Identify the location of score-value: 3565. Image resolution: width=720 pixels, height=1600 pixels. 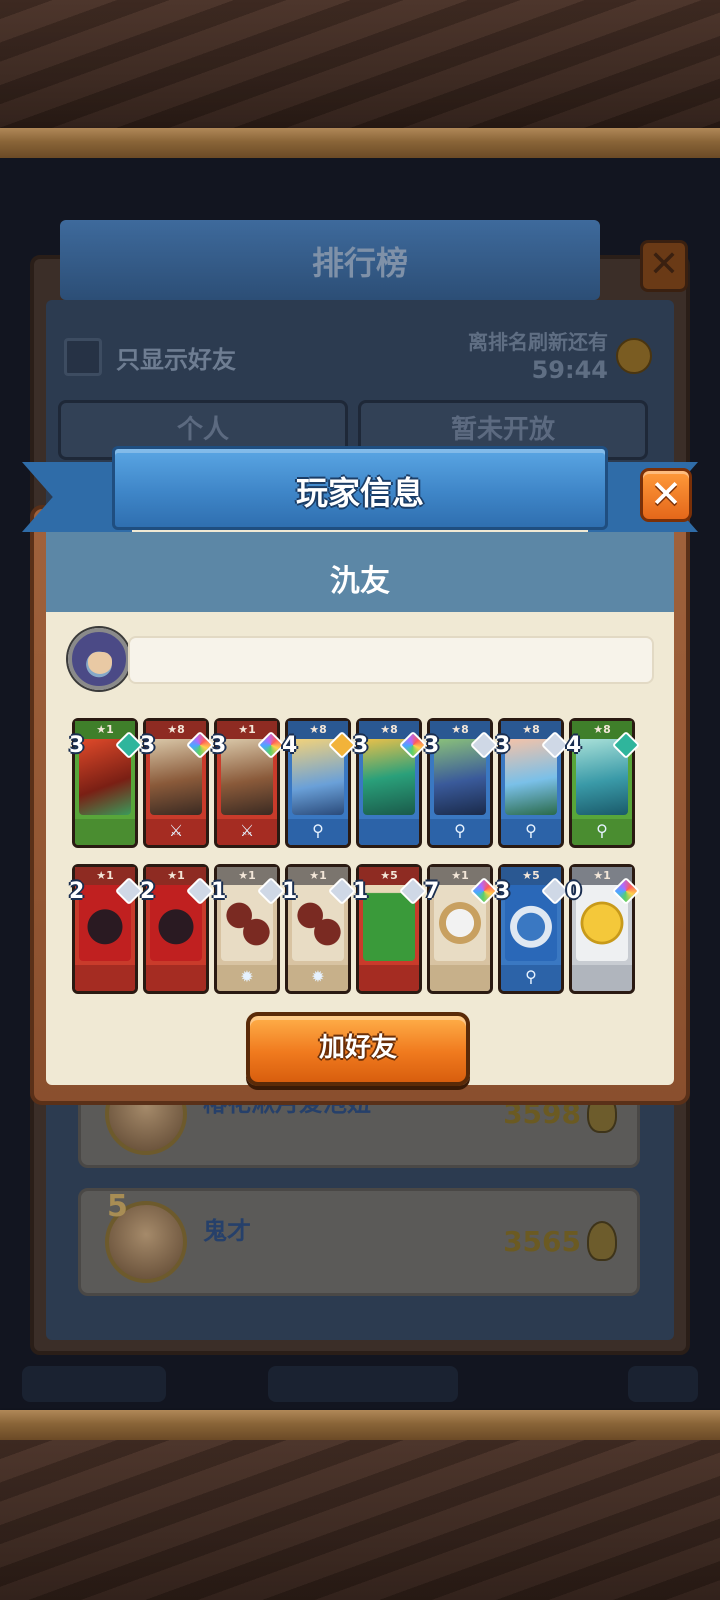
(542, 1241).